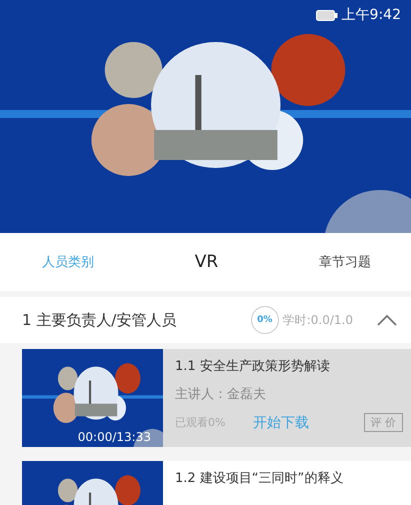  What do you see at coordinates (253, 366) in the screenshot?
I see `lesson-title: 1.1 安全生产政策形势解读` at bounding box center [253, 366].